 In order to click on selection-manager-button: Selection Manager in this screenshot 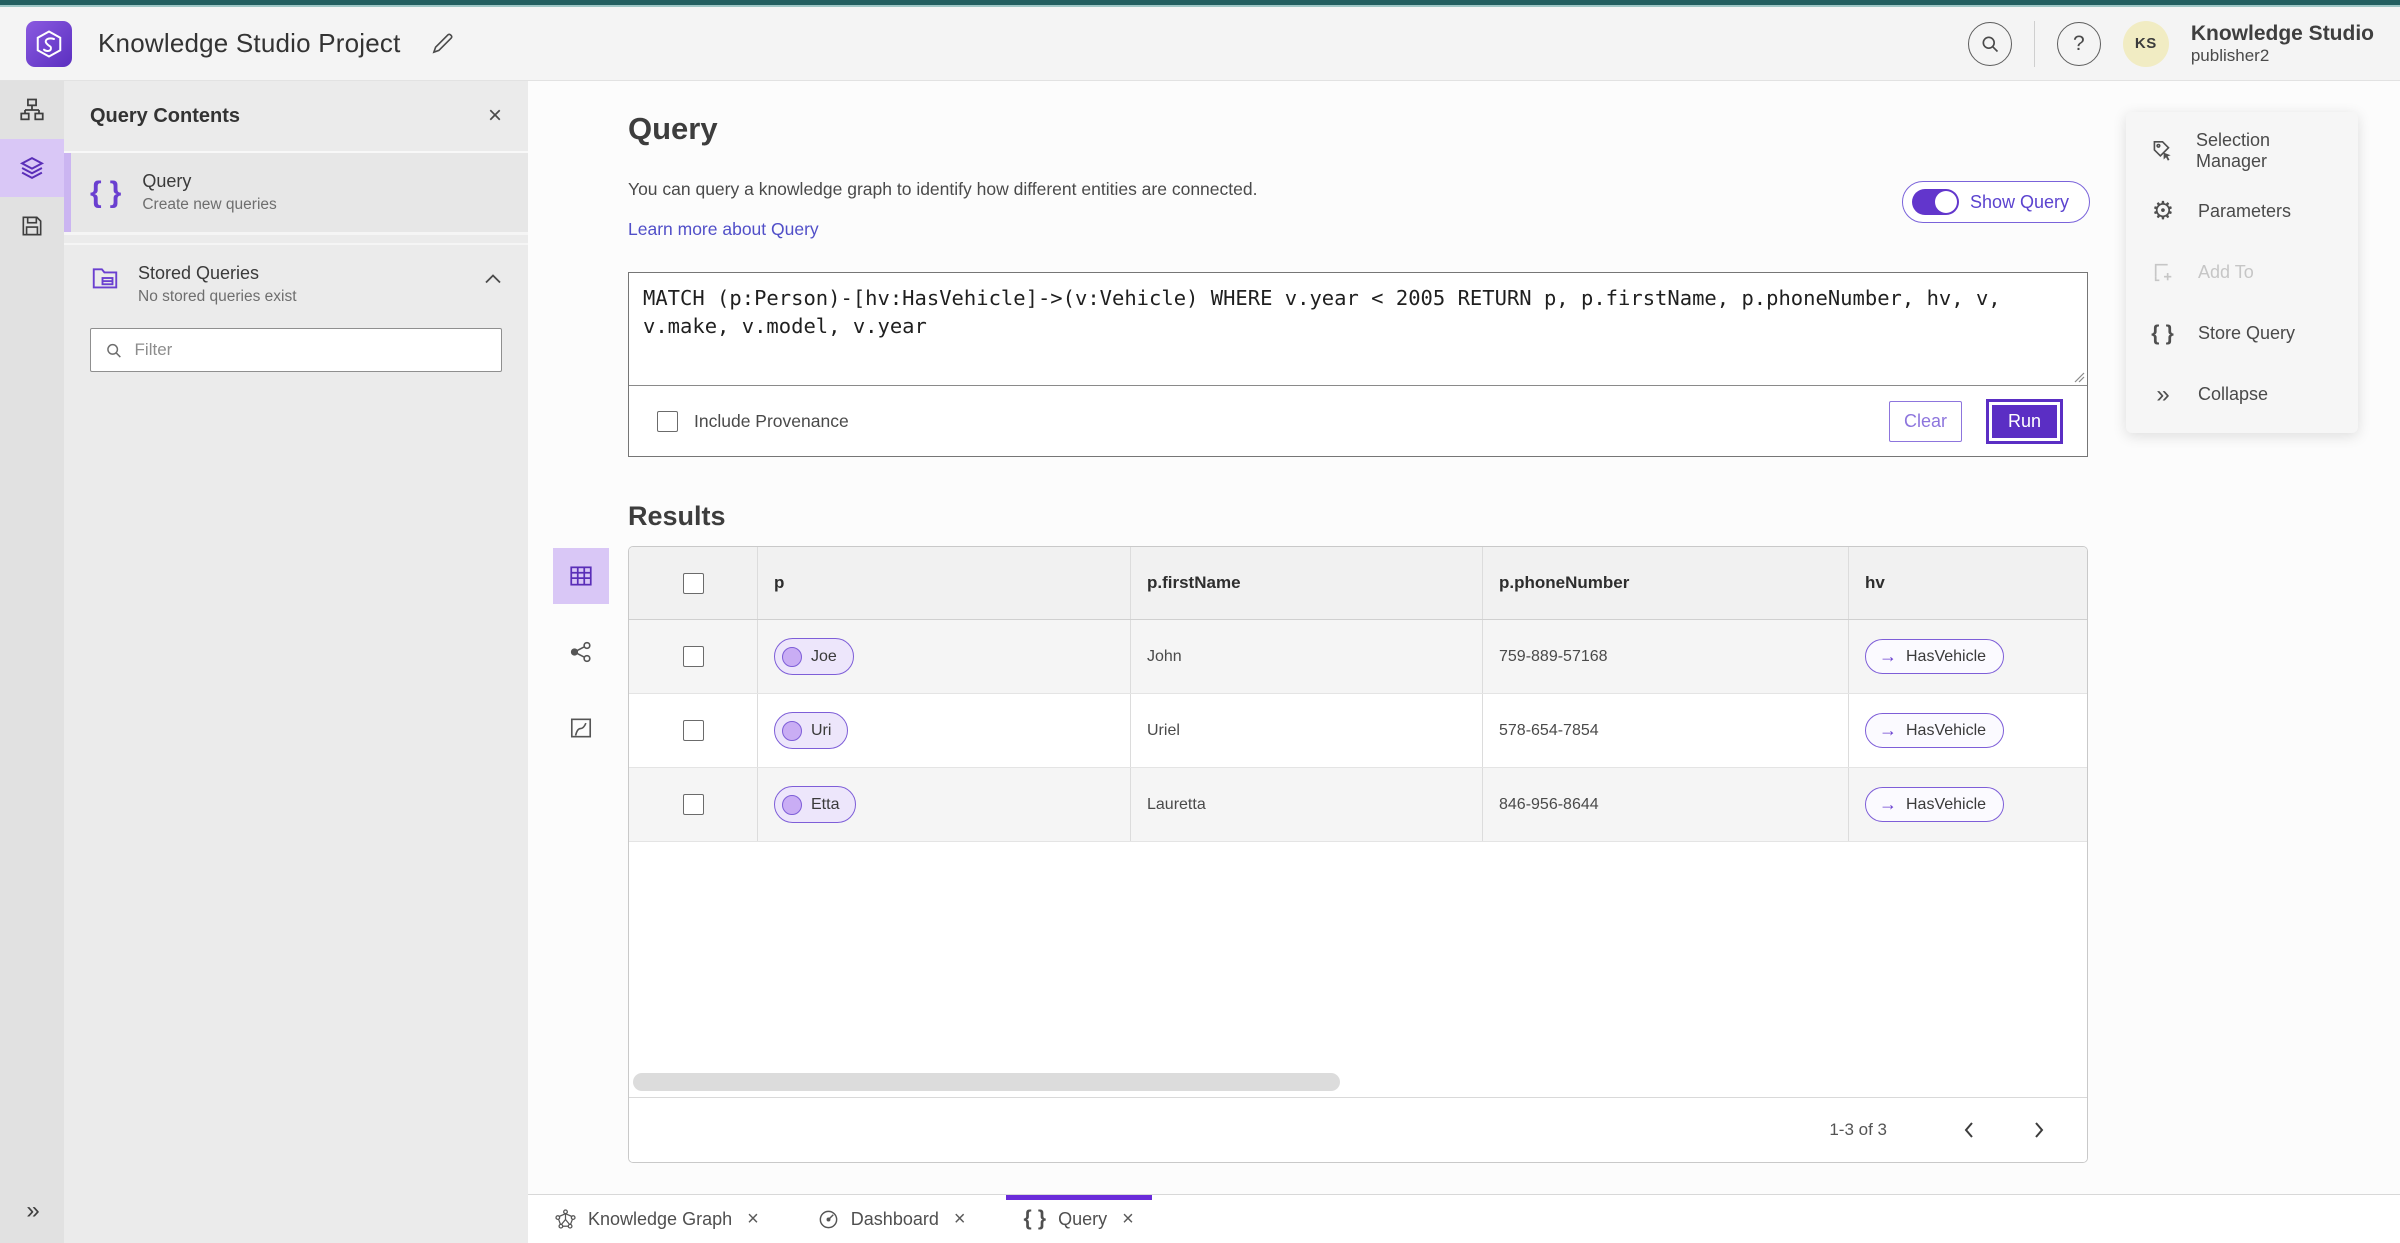, I will do `click(2242, 150)`.